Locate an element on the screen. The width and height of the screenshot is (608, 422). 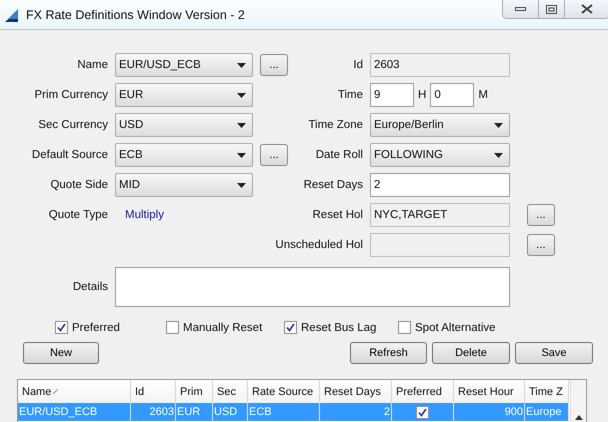
field-label: Details is located at coordinates (90, 287).